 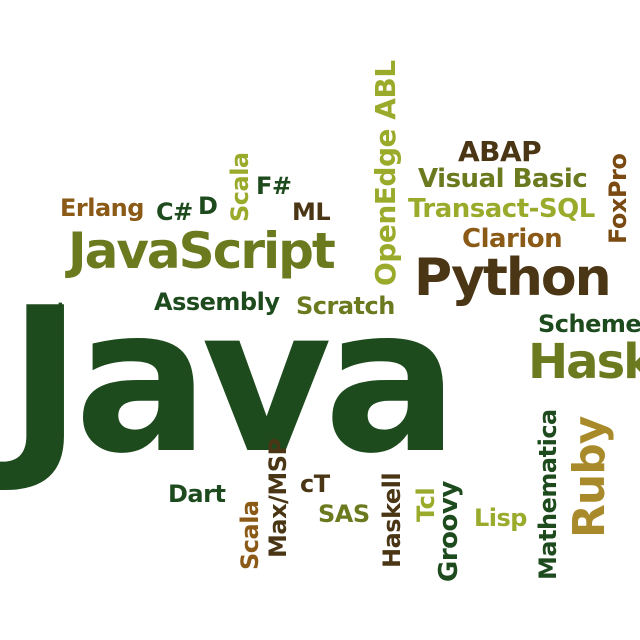 What do you see at coordinates (513, 278) in the screenshot?
I see `word-python: Python` at bounding box center [513, 278].